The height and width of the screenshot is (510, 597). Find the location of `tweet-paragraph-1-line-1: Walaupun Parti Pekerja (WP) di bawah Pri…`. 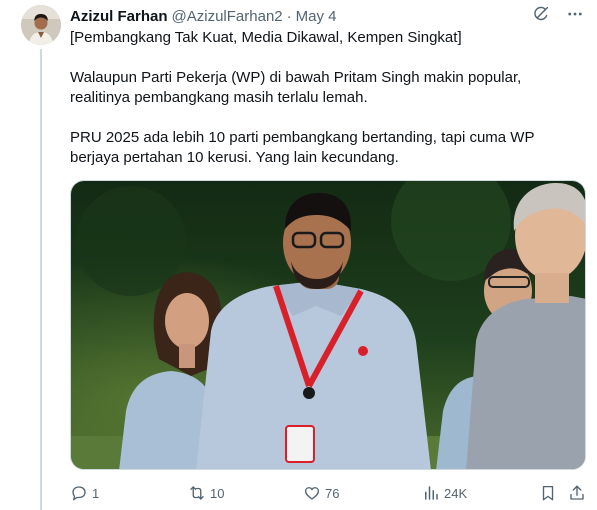

tweet-paragraph-1-line-1: Walaupun Parti Pekerja (WP) di bawah Pri… is located at coordinates (296, 77).